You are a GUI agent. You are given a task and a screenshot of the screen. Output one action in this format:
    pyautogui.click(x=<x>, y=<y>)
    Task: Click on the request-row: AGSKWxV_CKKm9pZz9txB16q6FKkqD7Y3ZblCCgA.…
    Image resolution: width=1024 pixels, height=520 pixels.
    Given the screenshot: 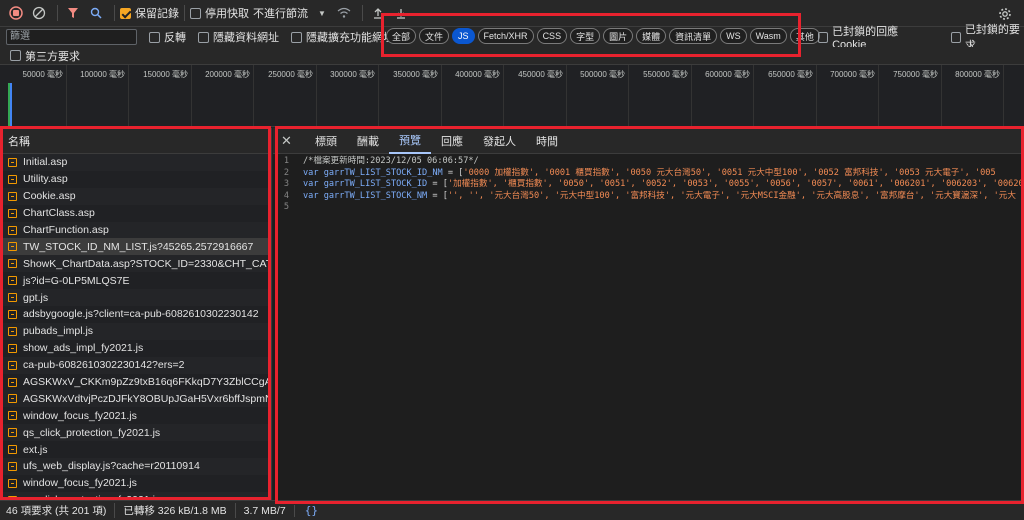 What is the action you would take?
    pyautogui.click(x=135, y=382)
    